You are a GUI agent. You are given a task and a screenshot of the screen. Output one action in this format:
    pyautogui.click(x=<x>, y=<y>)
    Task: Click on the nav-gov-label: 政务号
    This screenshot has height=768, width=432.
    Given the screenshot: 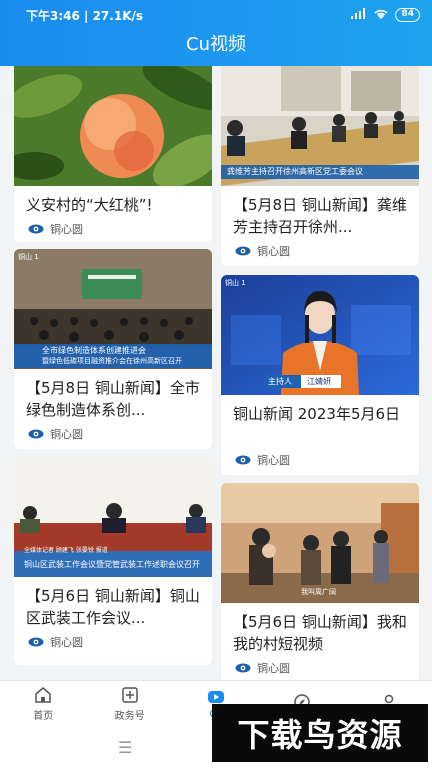 What is the action you would take?
    pyautogui.click(x=129, y=716)
    